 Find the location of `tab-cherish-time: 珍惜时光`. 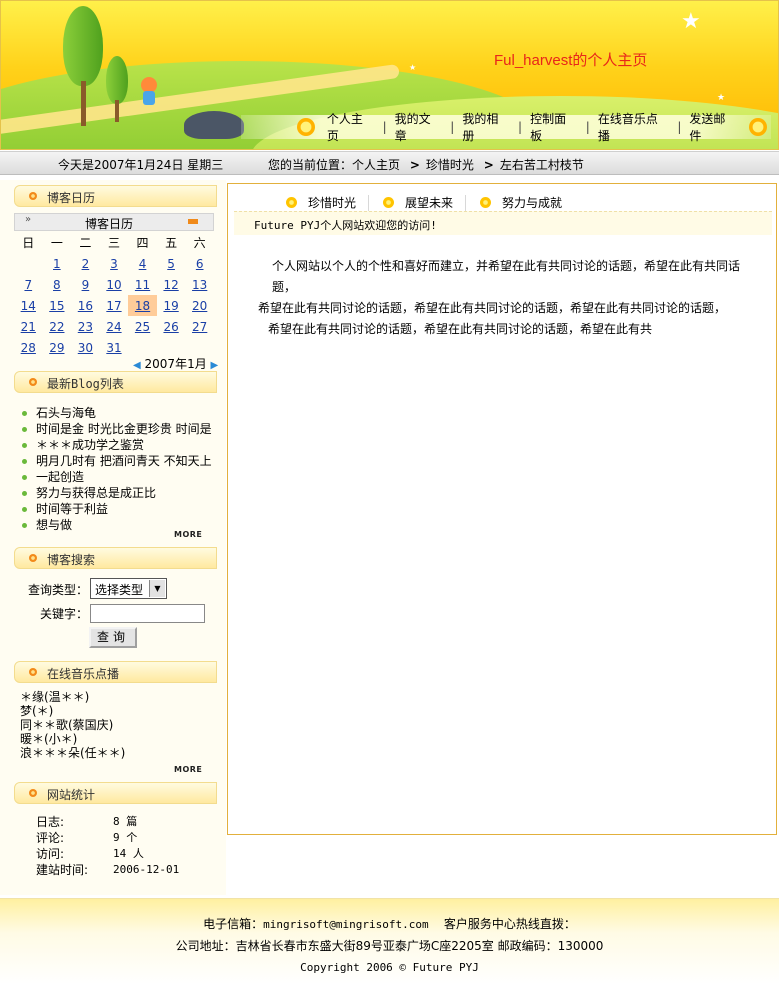

tab-cherish-time: 珍惜时光 is located at coordinates (327, 202).